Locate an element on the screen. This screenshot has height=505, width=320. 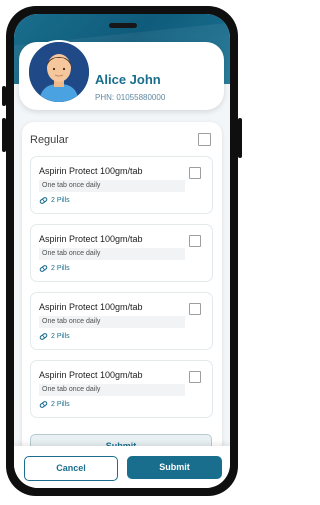
section-title: Regular is located at coordinates (49, 140).